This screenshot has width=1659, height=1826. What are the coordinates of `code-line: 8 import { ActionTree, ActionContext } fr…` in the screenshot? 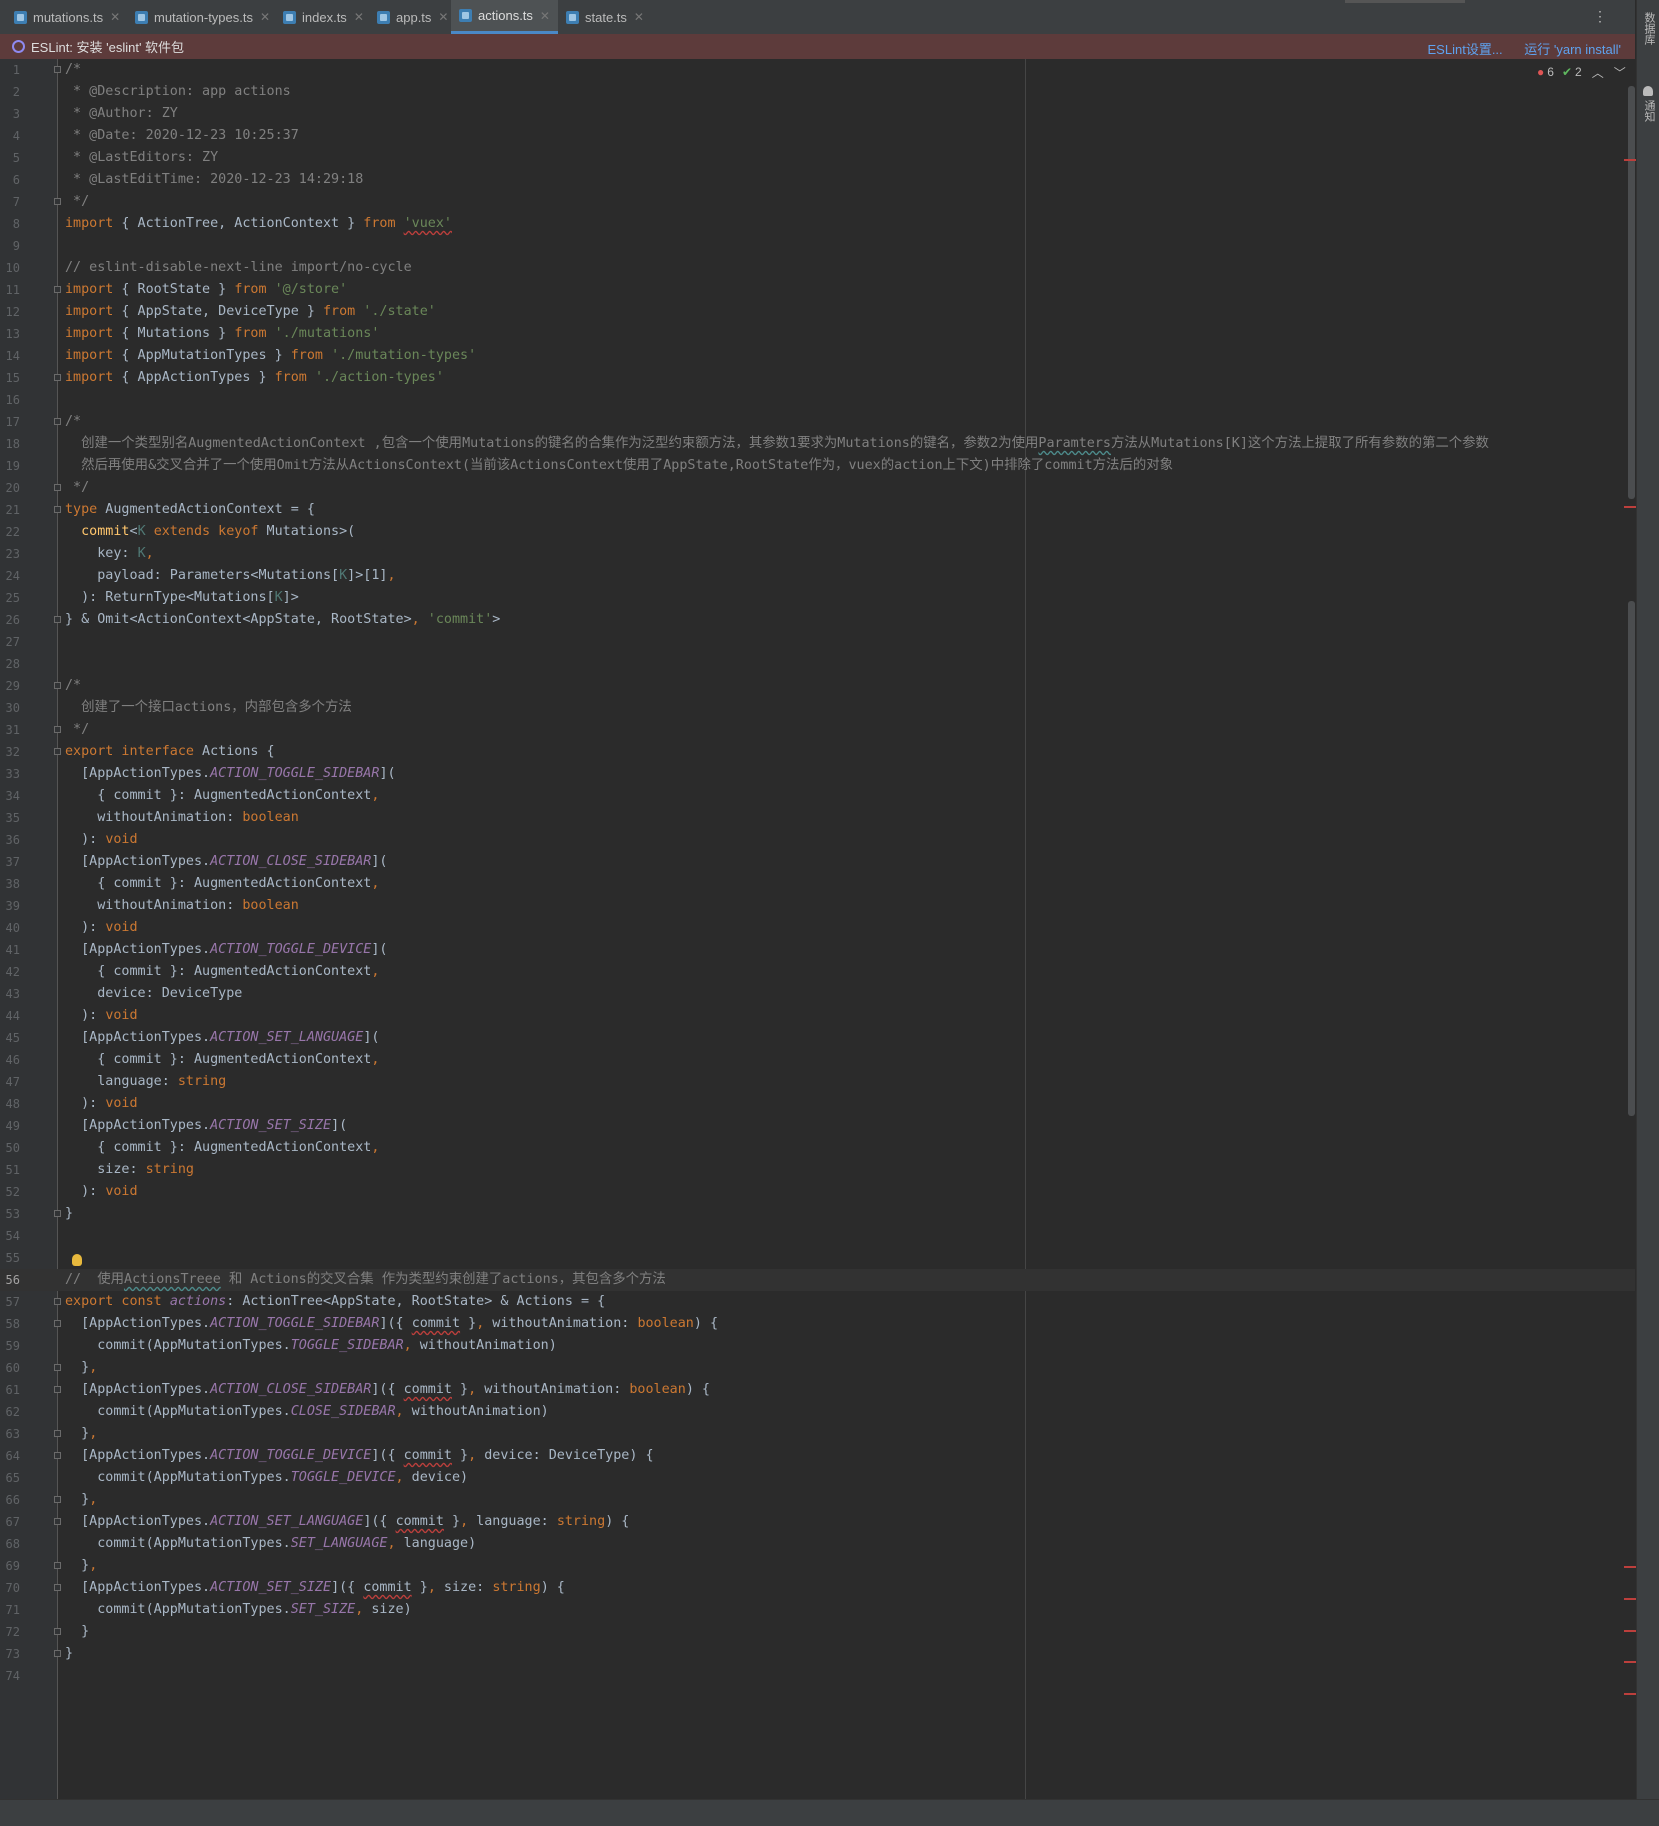 It's located at (817, 224).